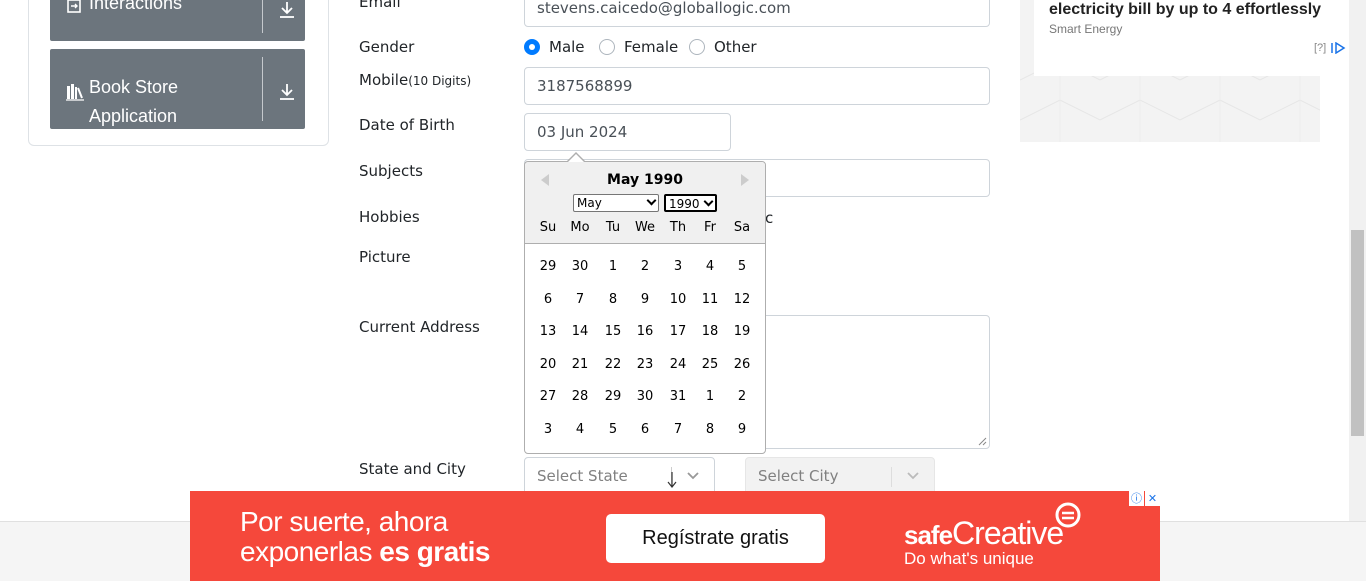 The image size is (1366, 581). What do you see at coordinates (407, 125) in the screenshot?
I see `dob-label: Date of Birth` at bounding box center [407, 125].